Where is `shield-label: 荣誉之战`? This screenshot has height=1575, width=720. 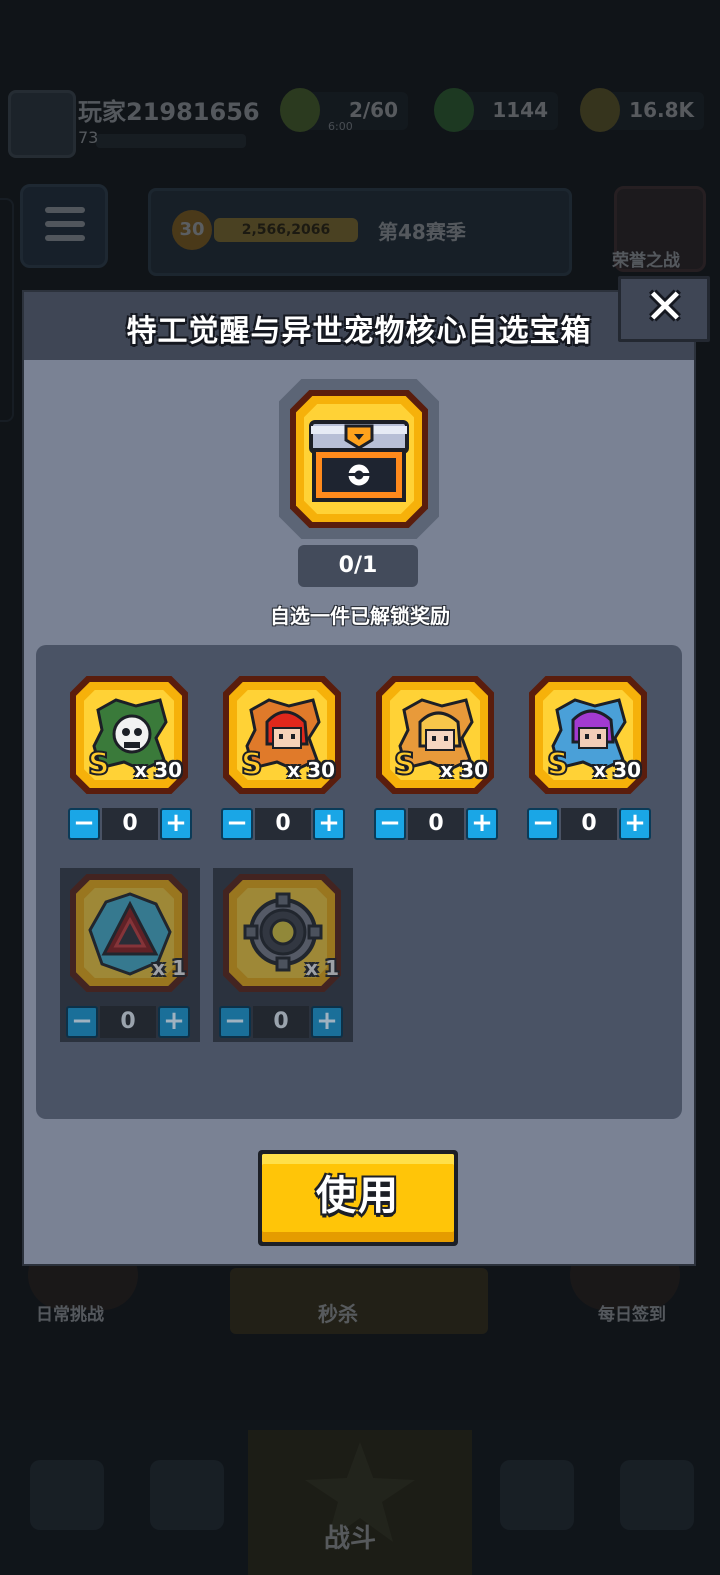
shield-label: 荣誉之战 is located at coordinates (646, 261).